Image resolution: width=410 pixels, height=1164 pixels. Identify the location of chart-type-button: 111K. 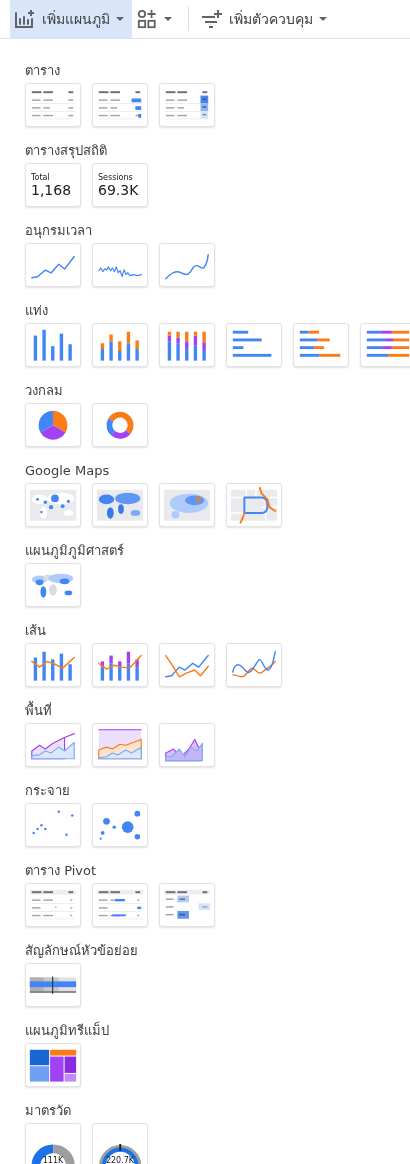
(53, 1143).